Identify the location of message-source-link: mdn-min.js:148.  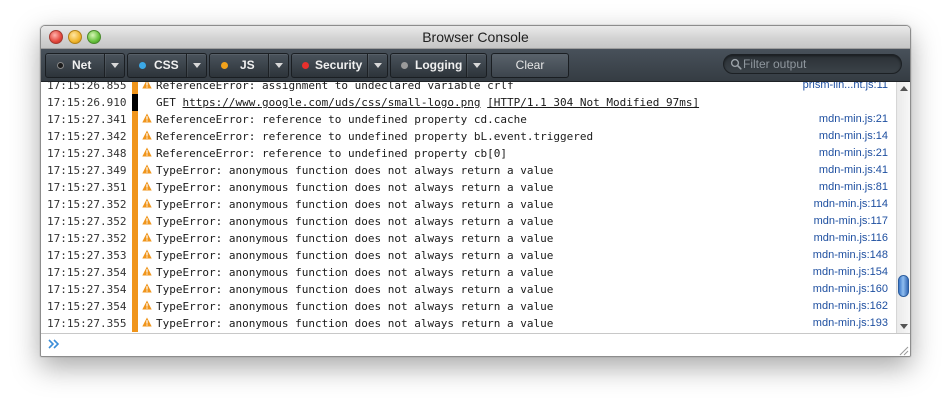
(850, 255).